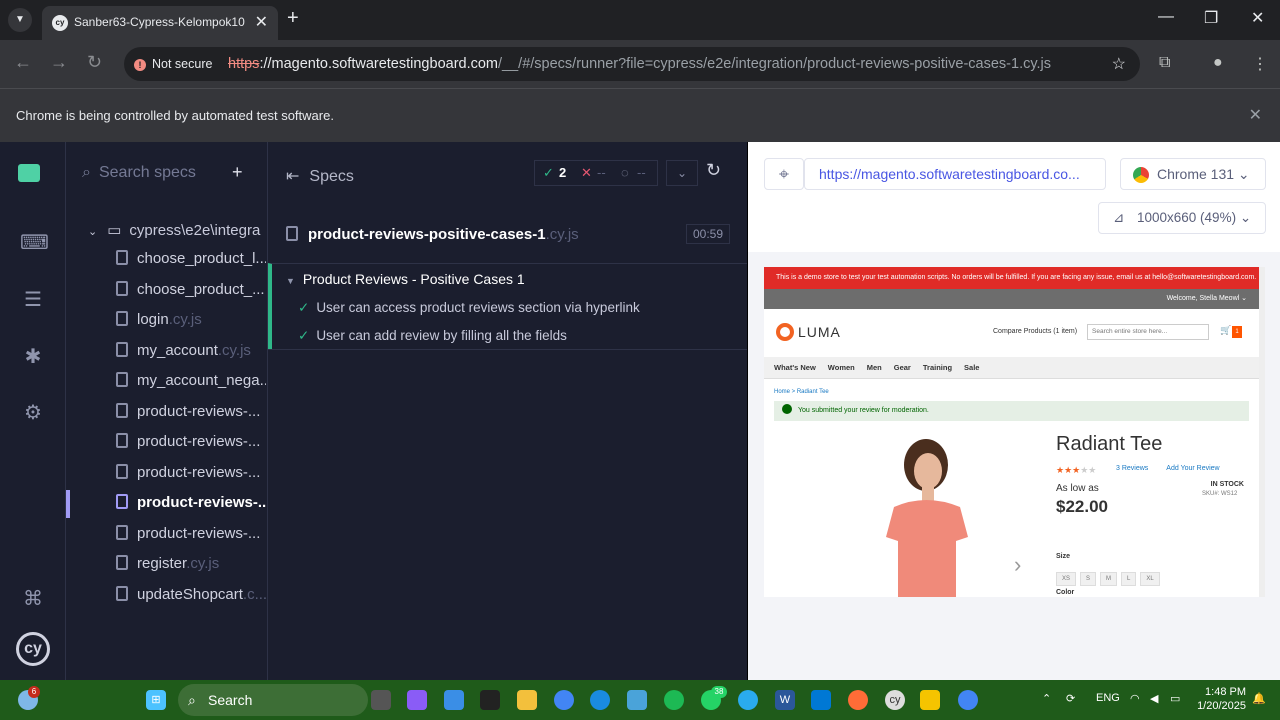  What do you see at coordinates (937, 367) in the screenshot?
I see `luma-nav-item: Training` at bounding box center [937, 367].